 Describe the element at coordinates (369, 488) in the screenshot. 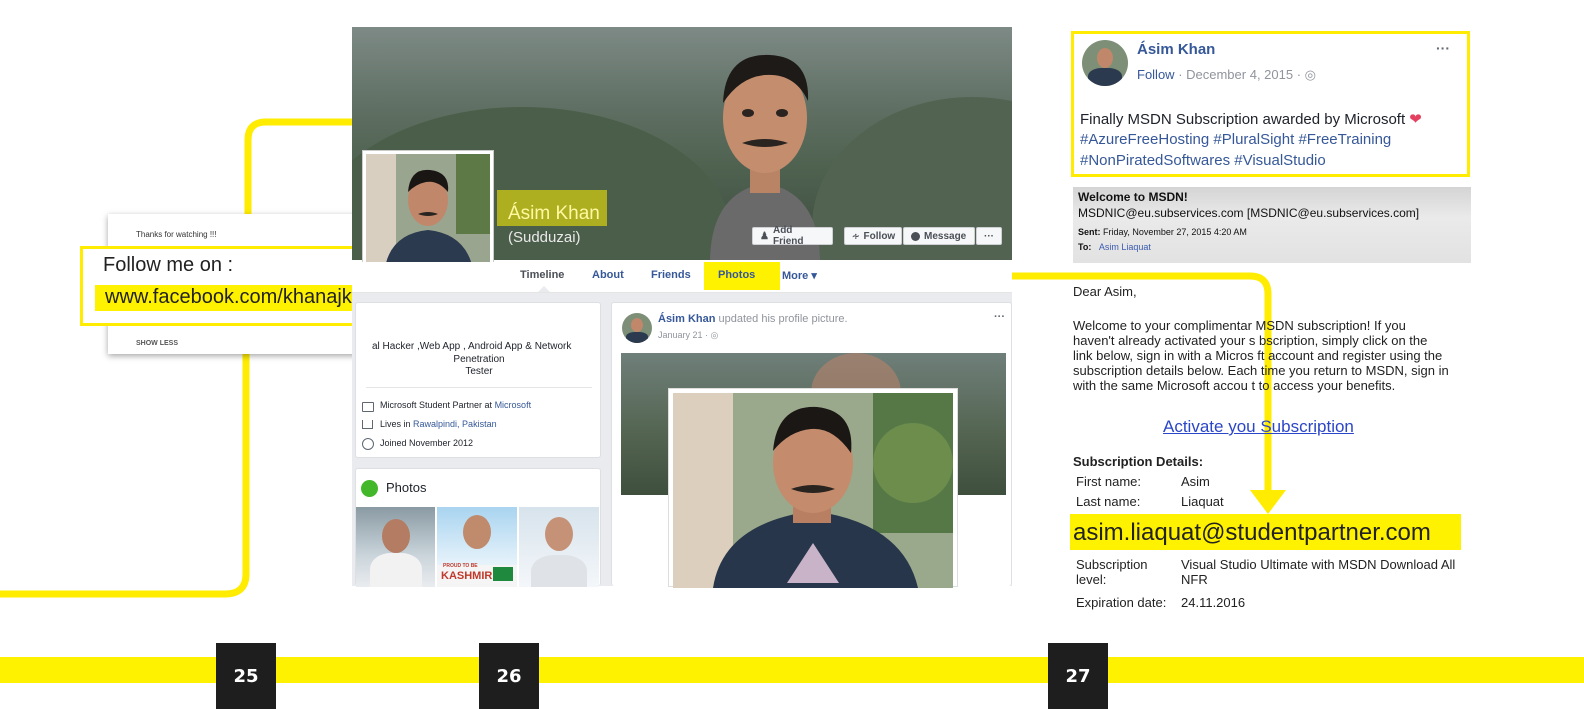

I see `photos-icon` at that location.